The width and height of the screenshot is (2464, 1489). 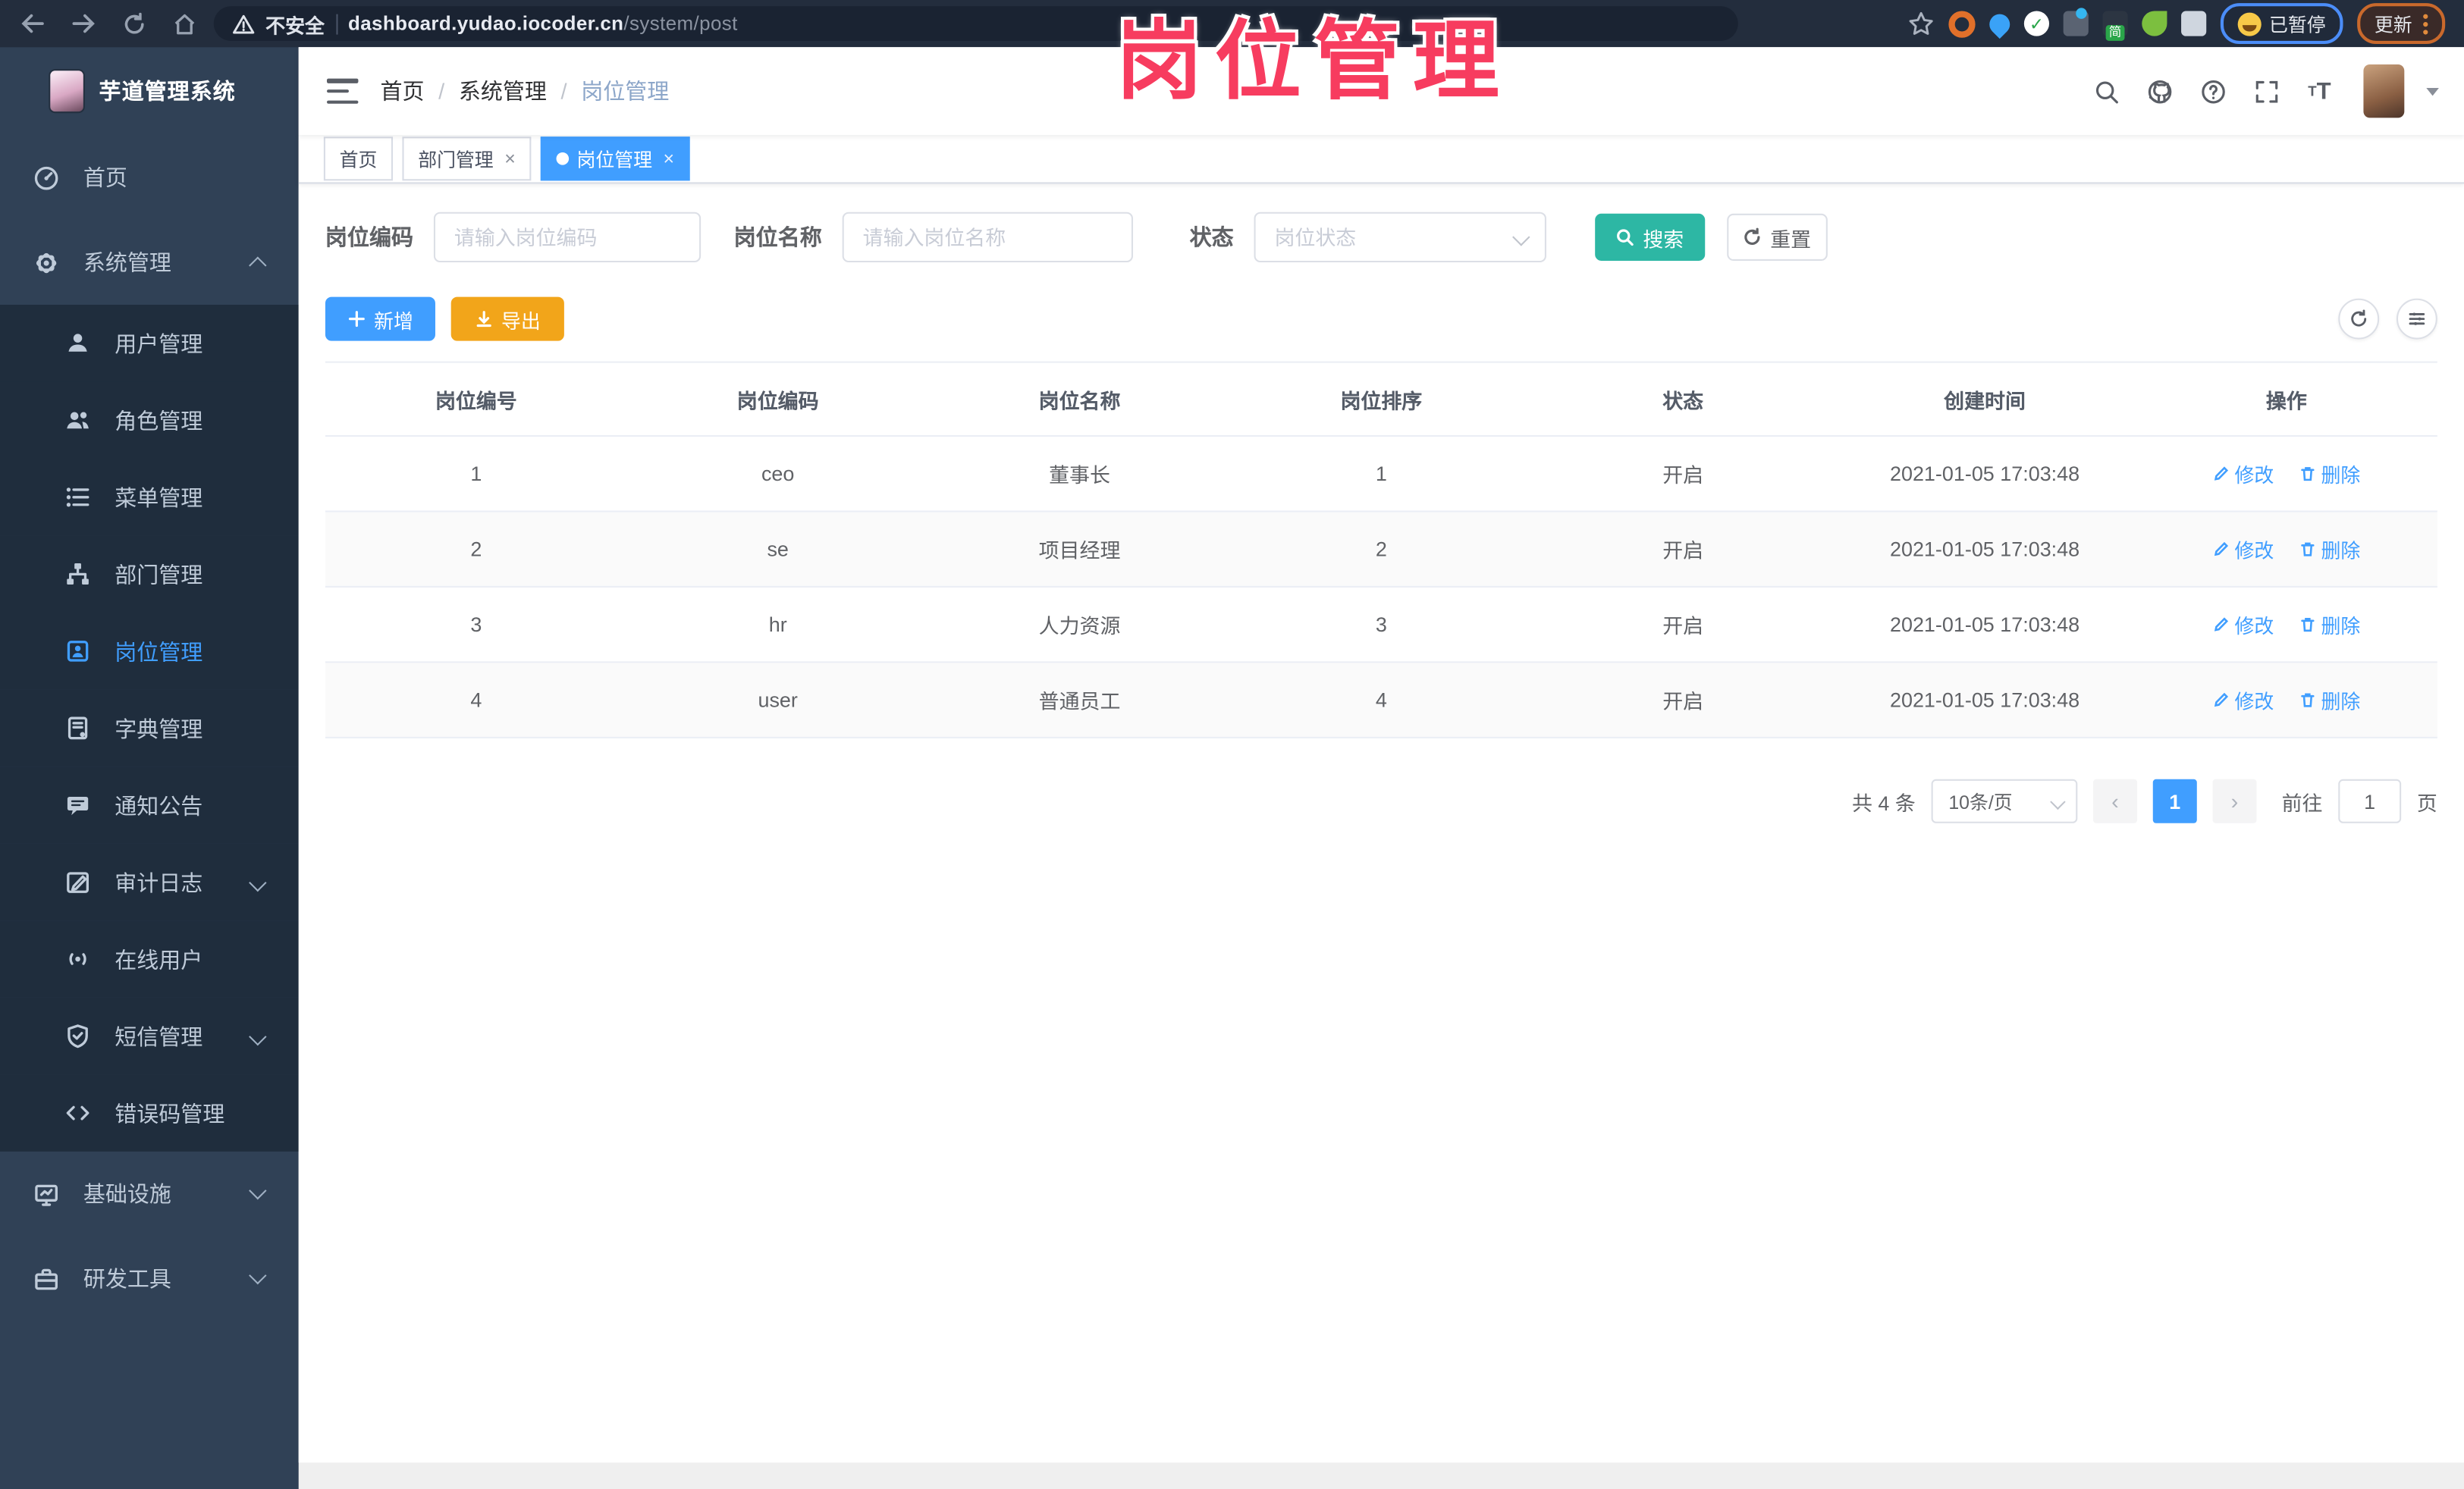 I want to click on sidebar-item-sms: 短信管理, so click(x=149, y=1036).